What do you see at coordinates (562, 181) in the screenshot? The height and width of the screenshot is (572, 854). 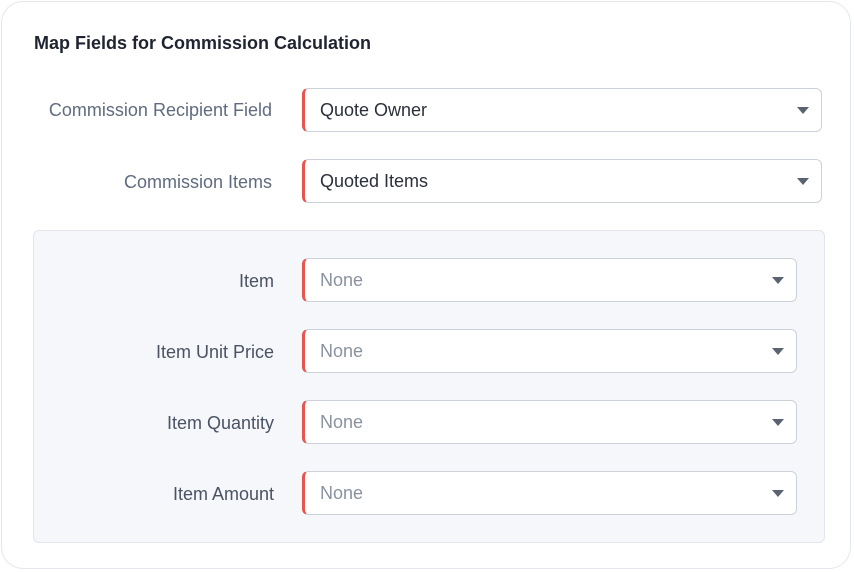 I see `commission-items-select: Quoted Items` at bounding box center [562, 181].